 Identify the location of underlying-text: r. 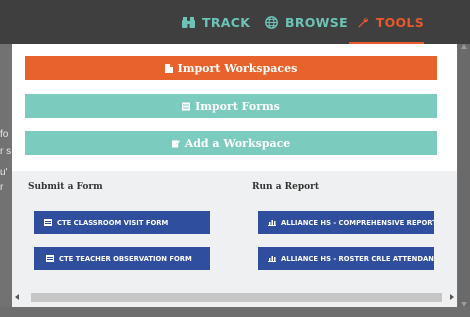
(2, 187).